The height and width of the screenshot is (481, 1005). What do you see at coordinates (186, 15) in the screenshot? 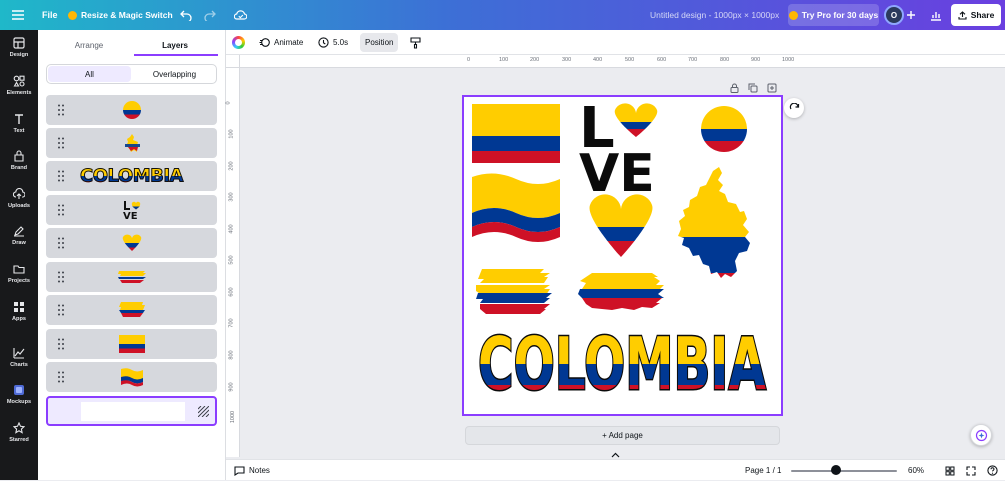
I see `undo-icon` at bounding box center [186, 15].